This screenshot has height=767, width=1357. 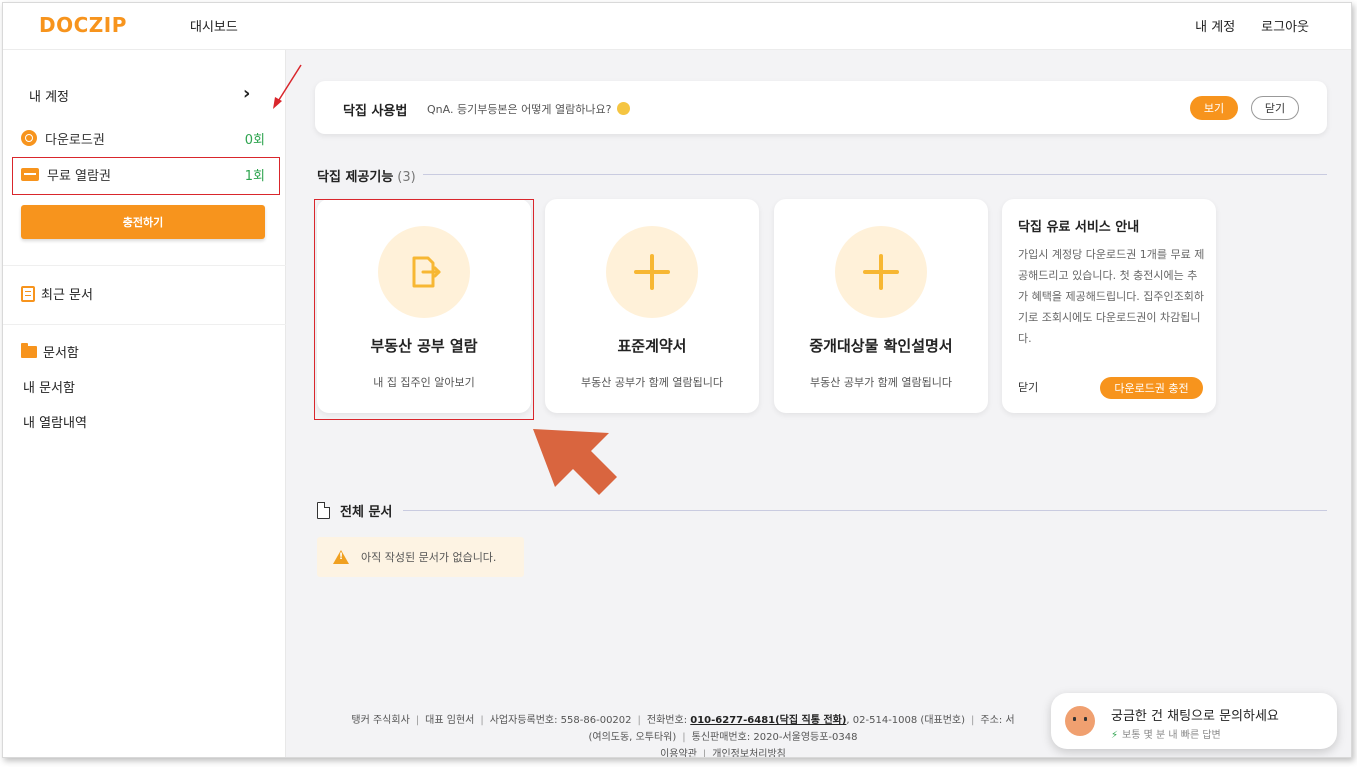 What do you see at coordinates (881, 346) in the screenshot?
I see `feature-card-title: 중개대상물 확인설명서` at bounding box center [881, 346].